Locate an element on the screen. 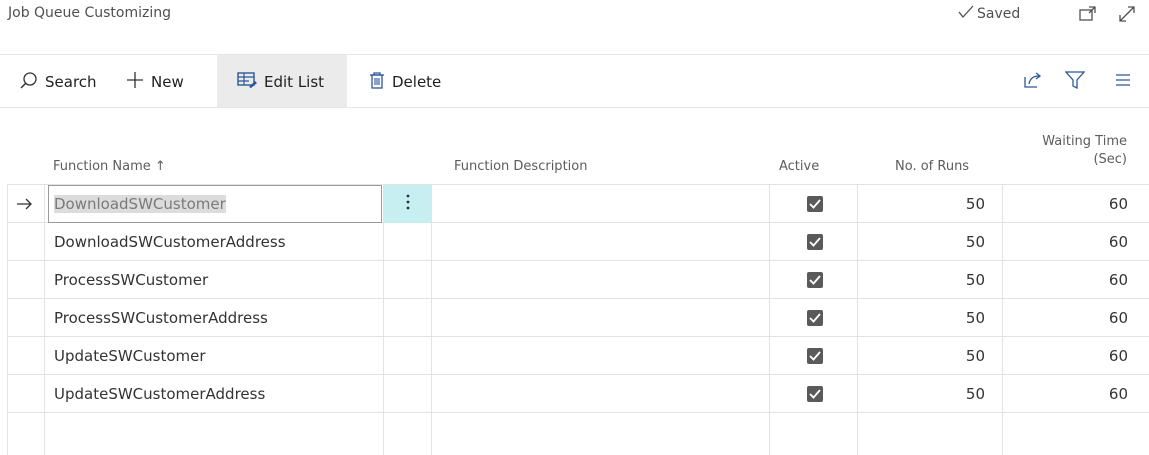 This screenshot has width=1149, height=455. expand-icon is located at coordinates (1127, 14).